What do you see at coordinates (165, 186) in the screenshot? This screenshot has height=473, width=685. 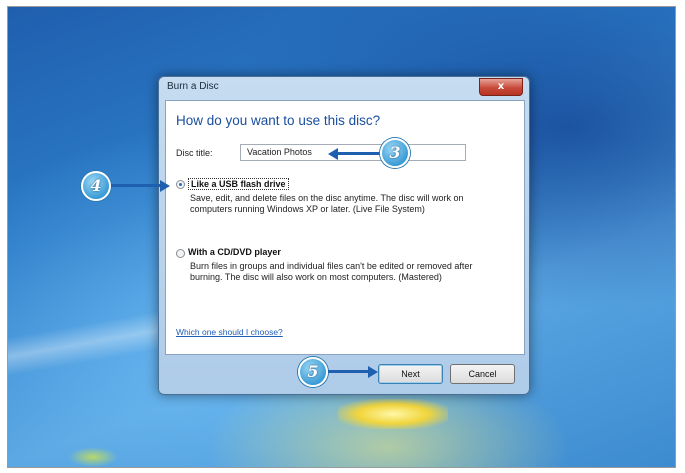 I see `callout-4-arrowhead` at bounding box center [165, 186].